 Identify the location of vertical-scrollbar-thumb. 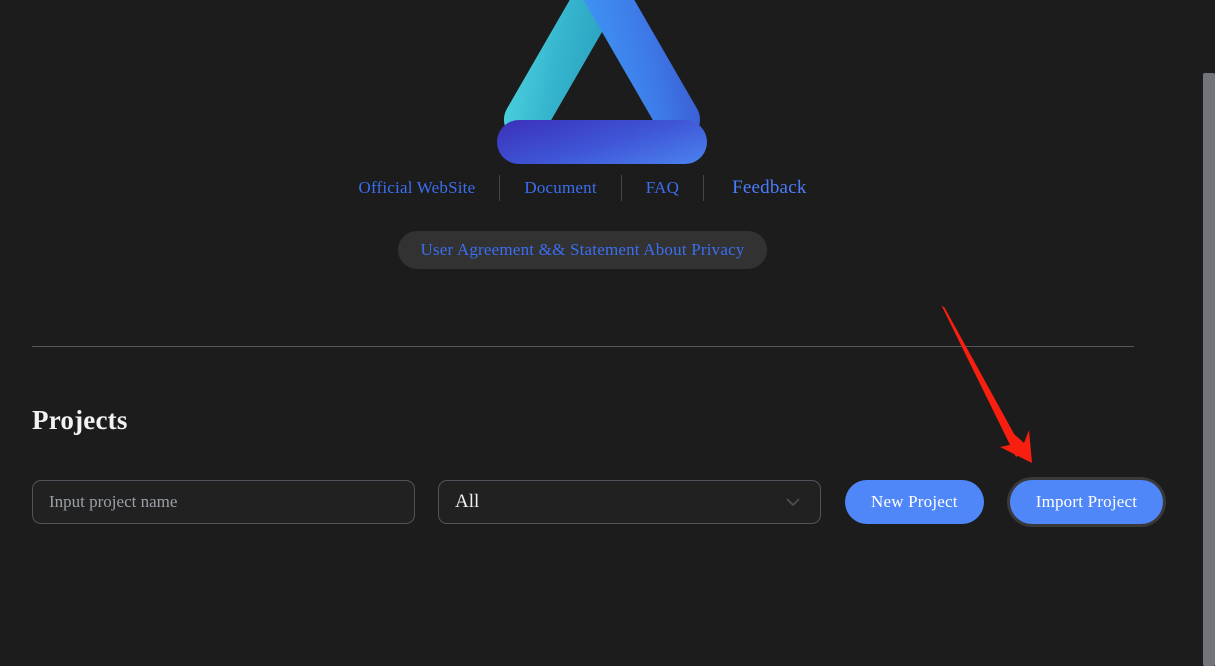
(1209, 369).